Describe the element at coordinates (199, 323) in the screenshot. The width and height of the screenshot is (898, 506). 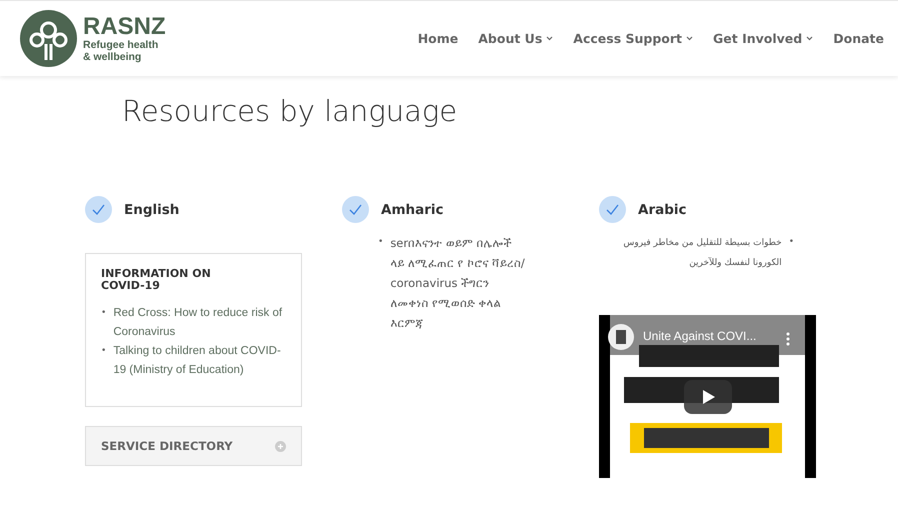
I see `resource-link: Red Cross: How to reduce risk of Coronavirus` at that location.